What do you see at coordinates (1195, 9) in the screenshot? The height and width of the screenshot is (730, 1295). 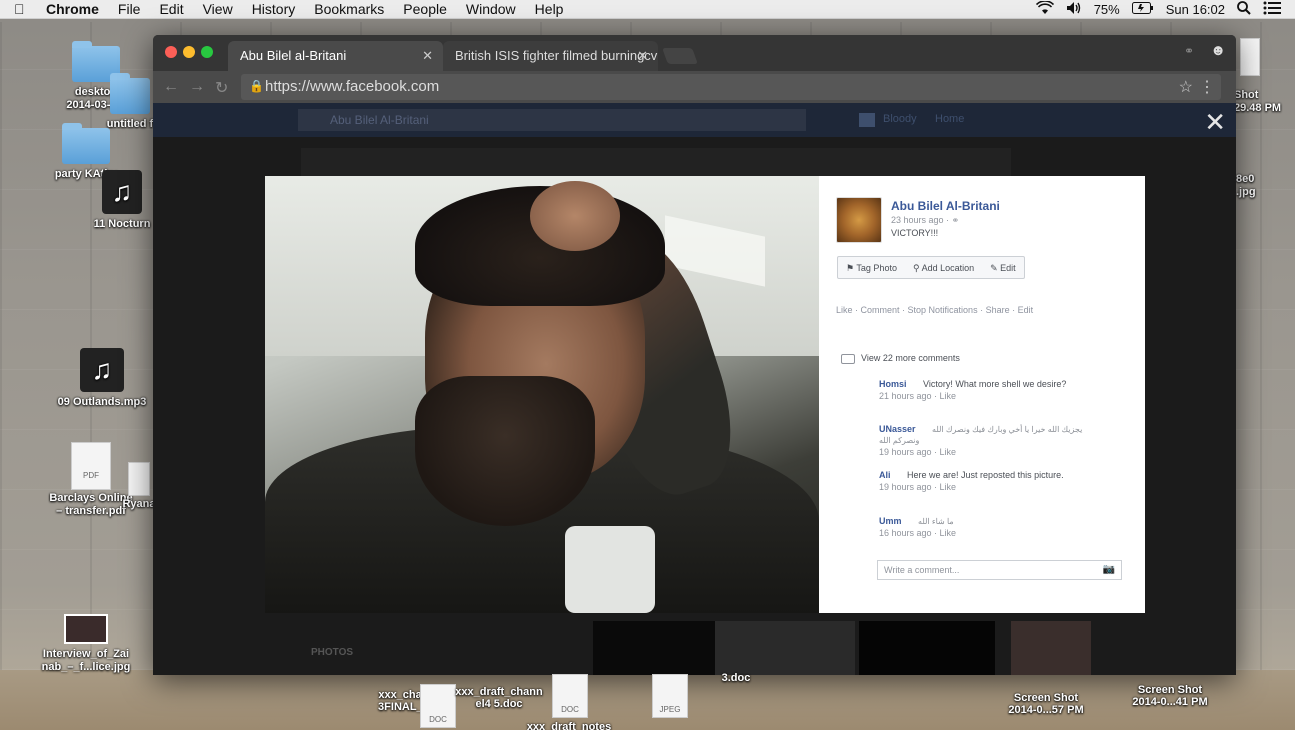 I see `clock: Sun 16:02` at bounding box center [1195, 9].